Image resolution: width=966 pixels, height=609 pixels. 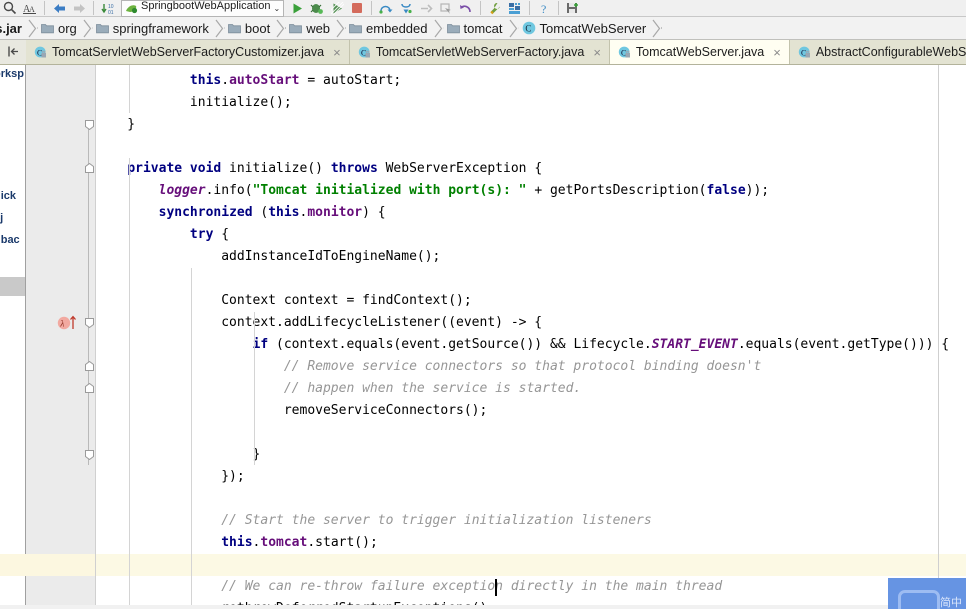 What do you see at coordinates (573, 8) in the screenshot?
I see `save-all-icon` at bounding box center [573, 8].